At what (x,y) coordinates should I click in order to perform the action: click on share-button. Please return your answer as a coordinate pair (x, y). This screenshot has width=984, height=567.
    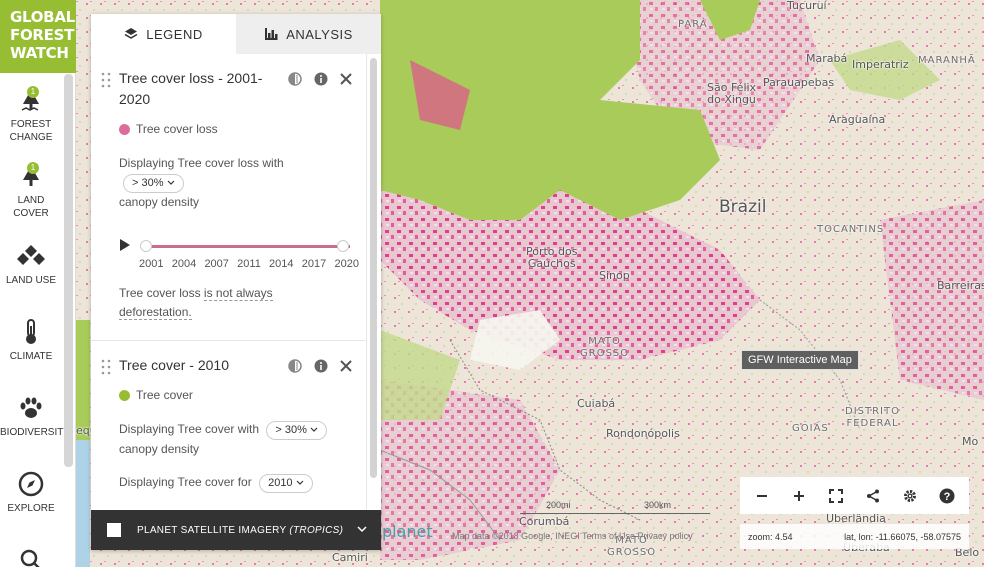
    Looking at the image, I should click on (873, 496).